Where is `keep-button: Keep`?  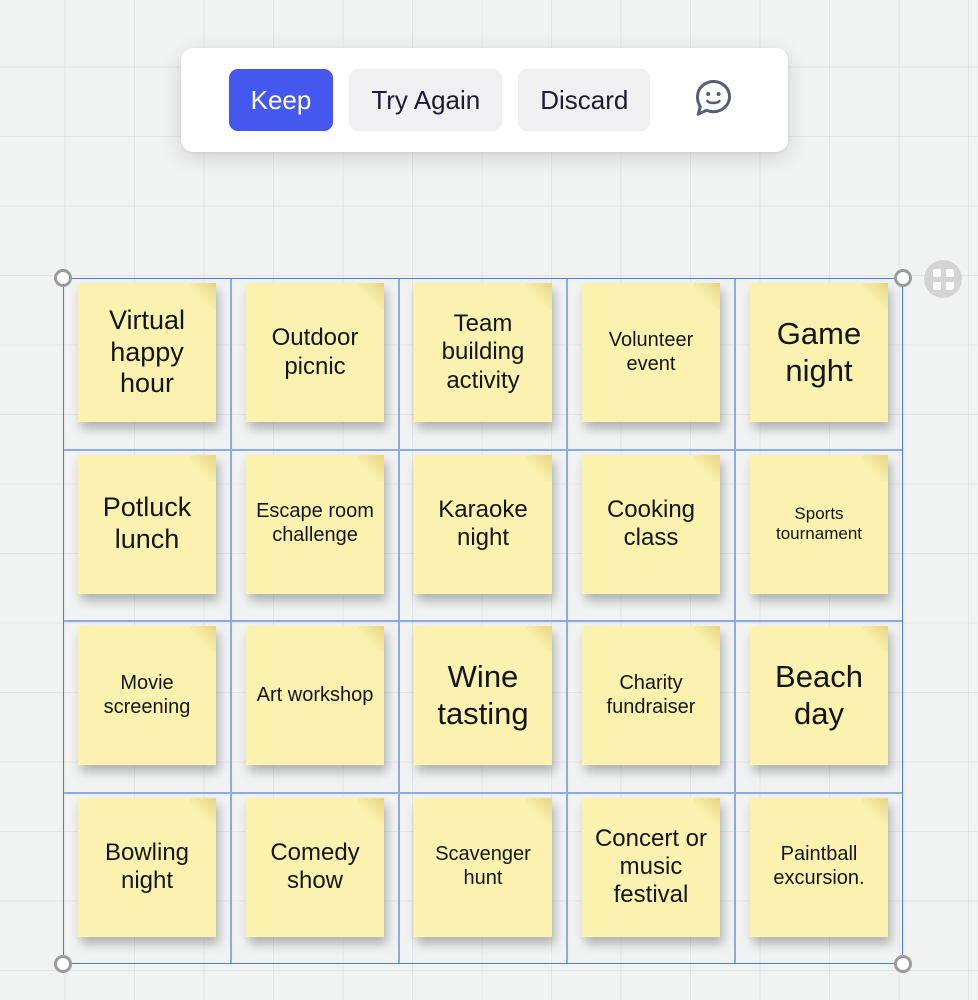 keep-button: Keep is located at coordinates (281, 100).